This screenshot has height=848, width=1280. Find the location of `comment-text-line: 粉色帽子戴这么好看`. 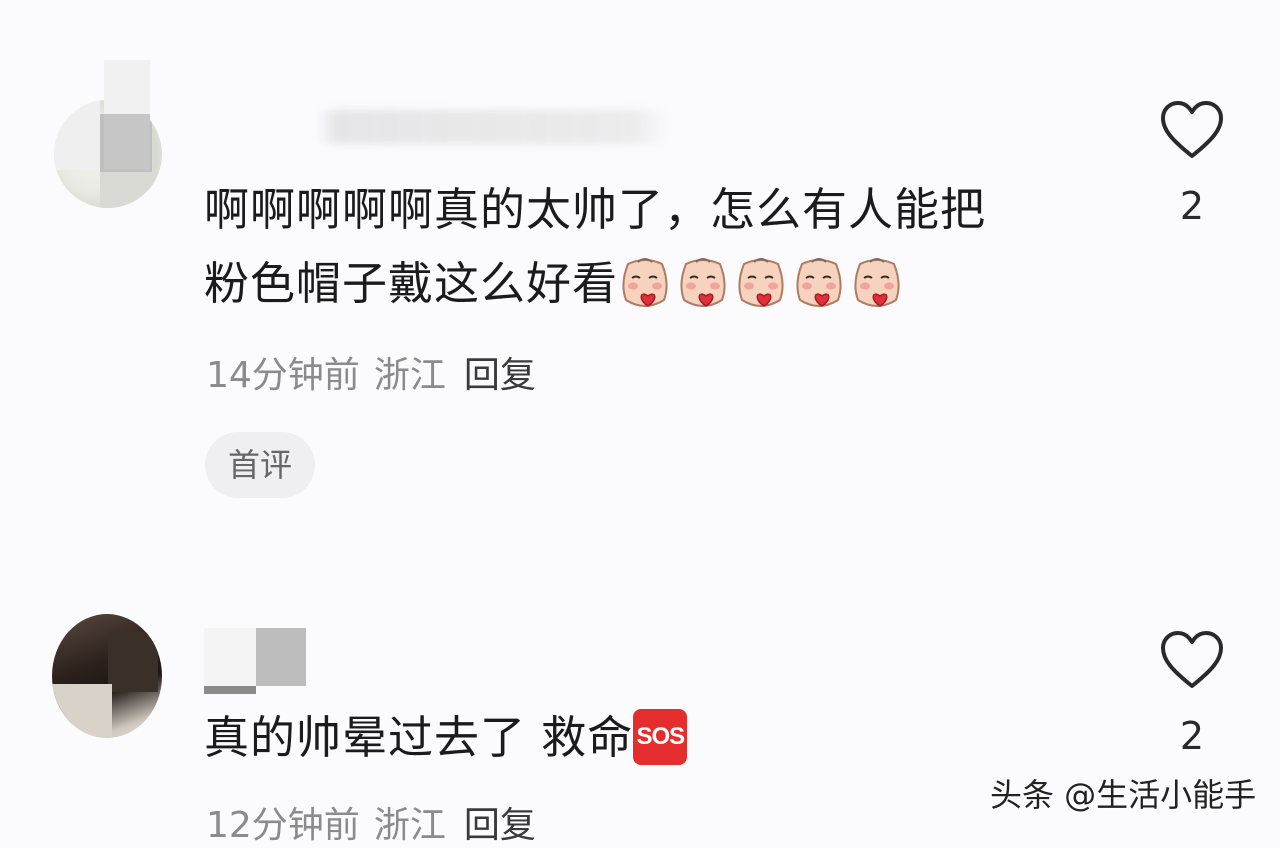

comment-text-line: 粉色帽子戴这么好看 is located at coordinates (411, 283).